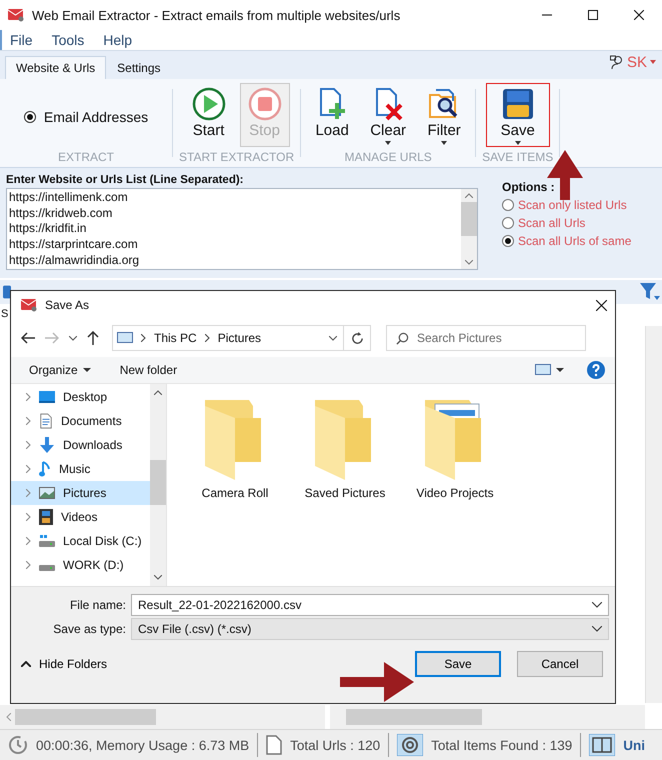 The height and width of the screenshot is (760, 662). What do you see at coordinates (236, 157) in the screenshot?
I see `group-label: START EXTRACTOR` at bounding box center [236, 157].